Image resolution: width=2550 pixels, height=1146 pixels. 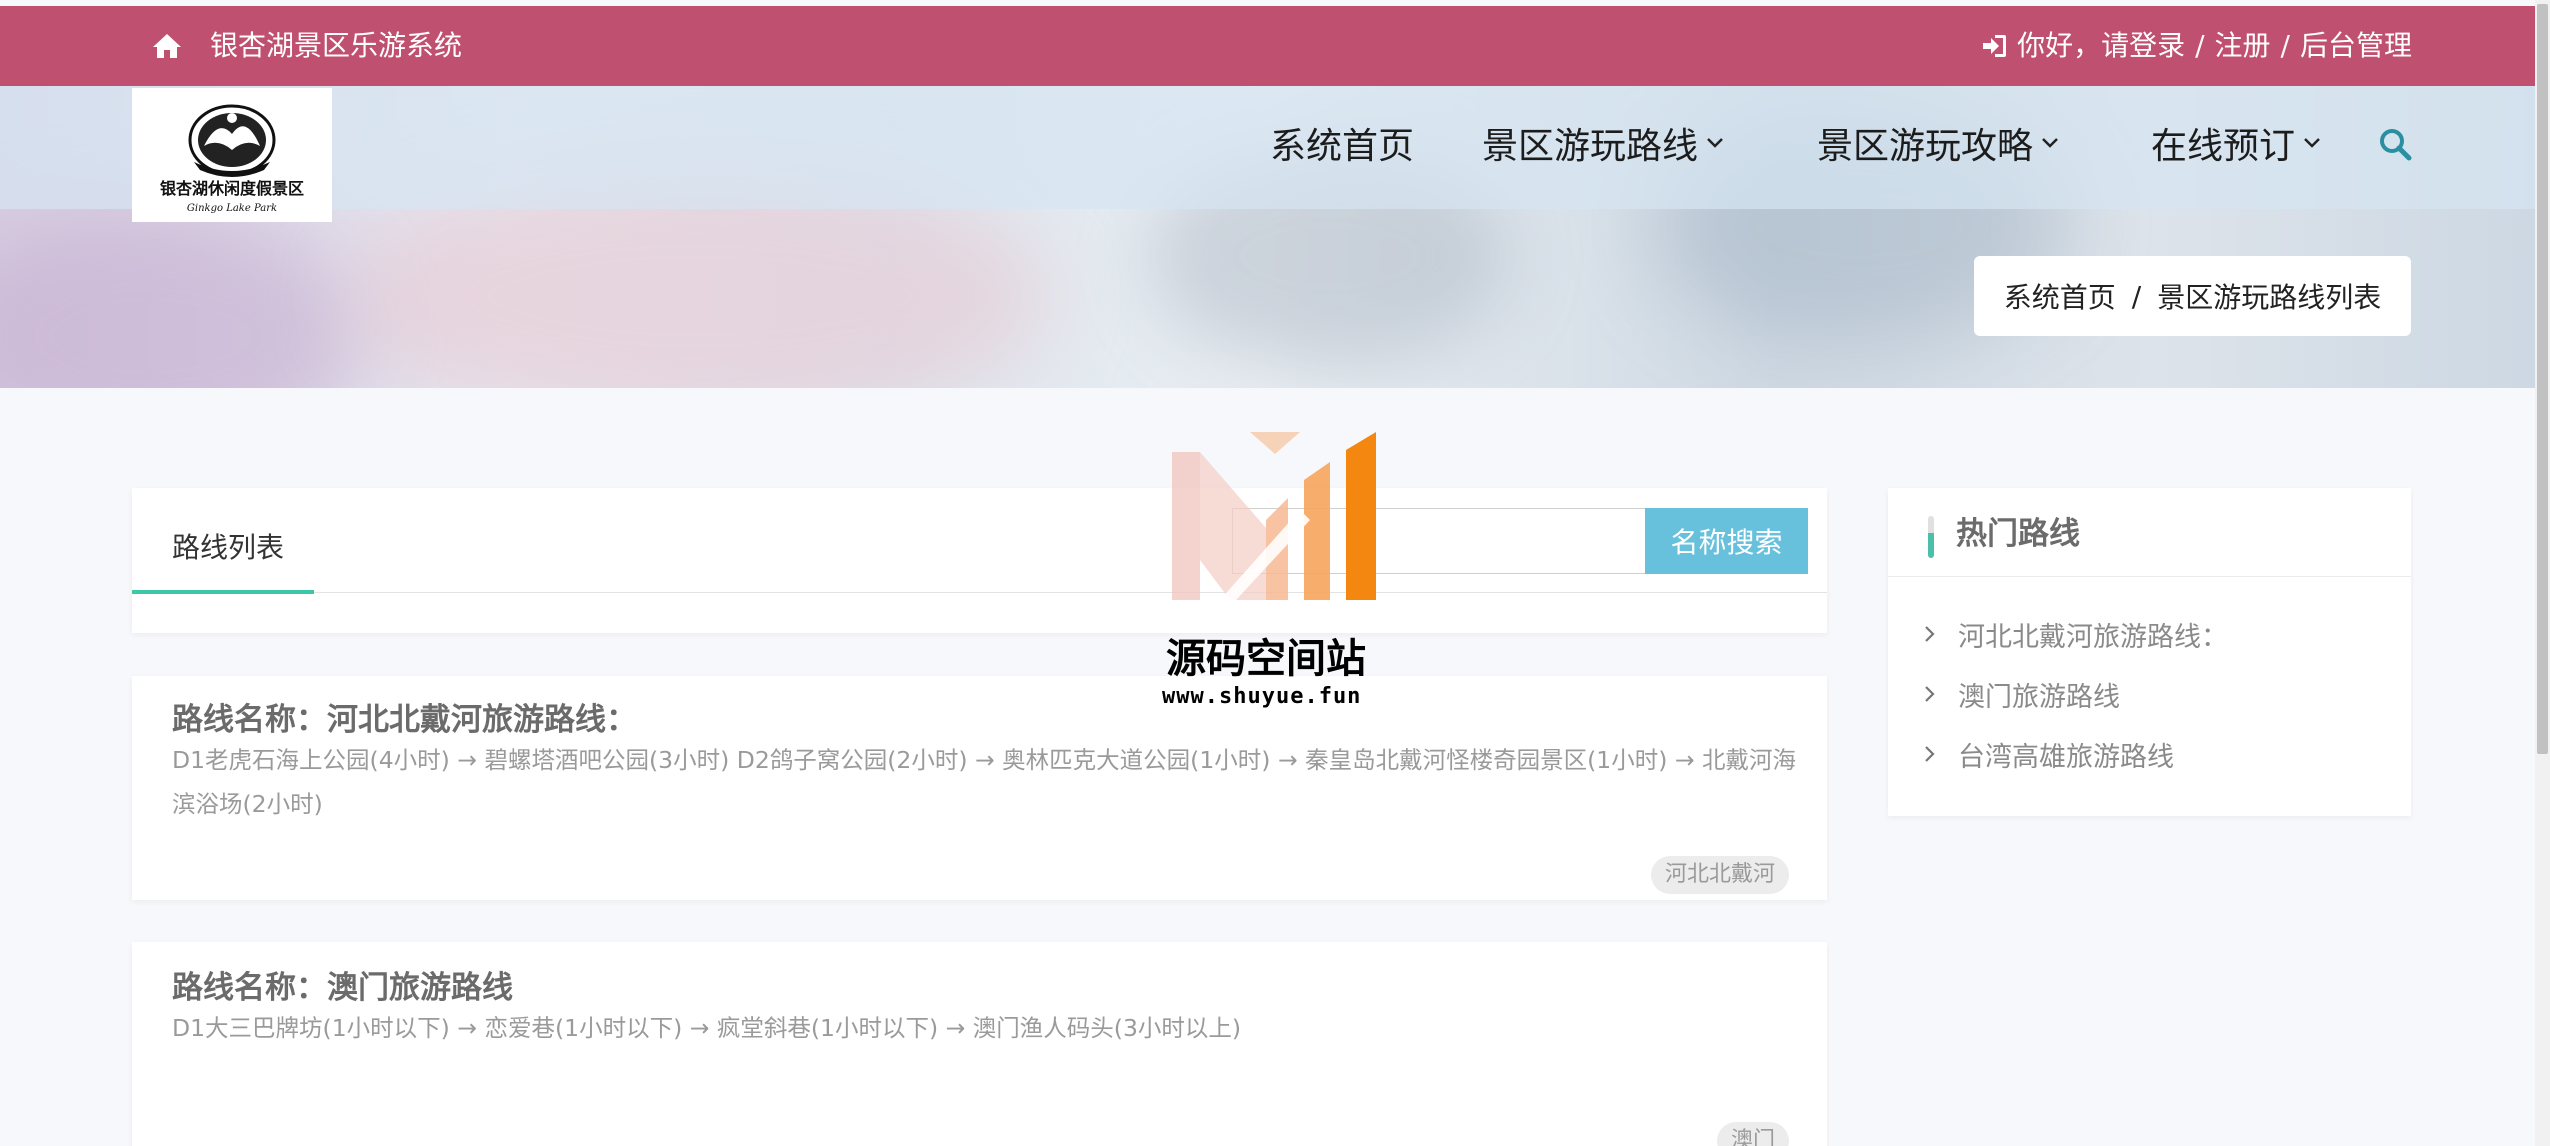 I want to click on top-bar: 银杏湖景区乐游系统 你好，请登录 / 注册 / 后台管理, so click(x=1267, y=46).